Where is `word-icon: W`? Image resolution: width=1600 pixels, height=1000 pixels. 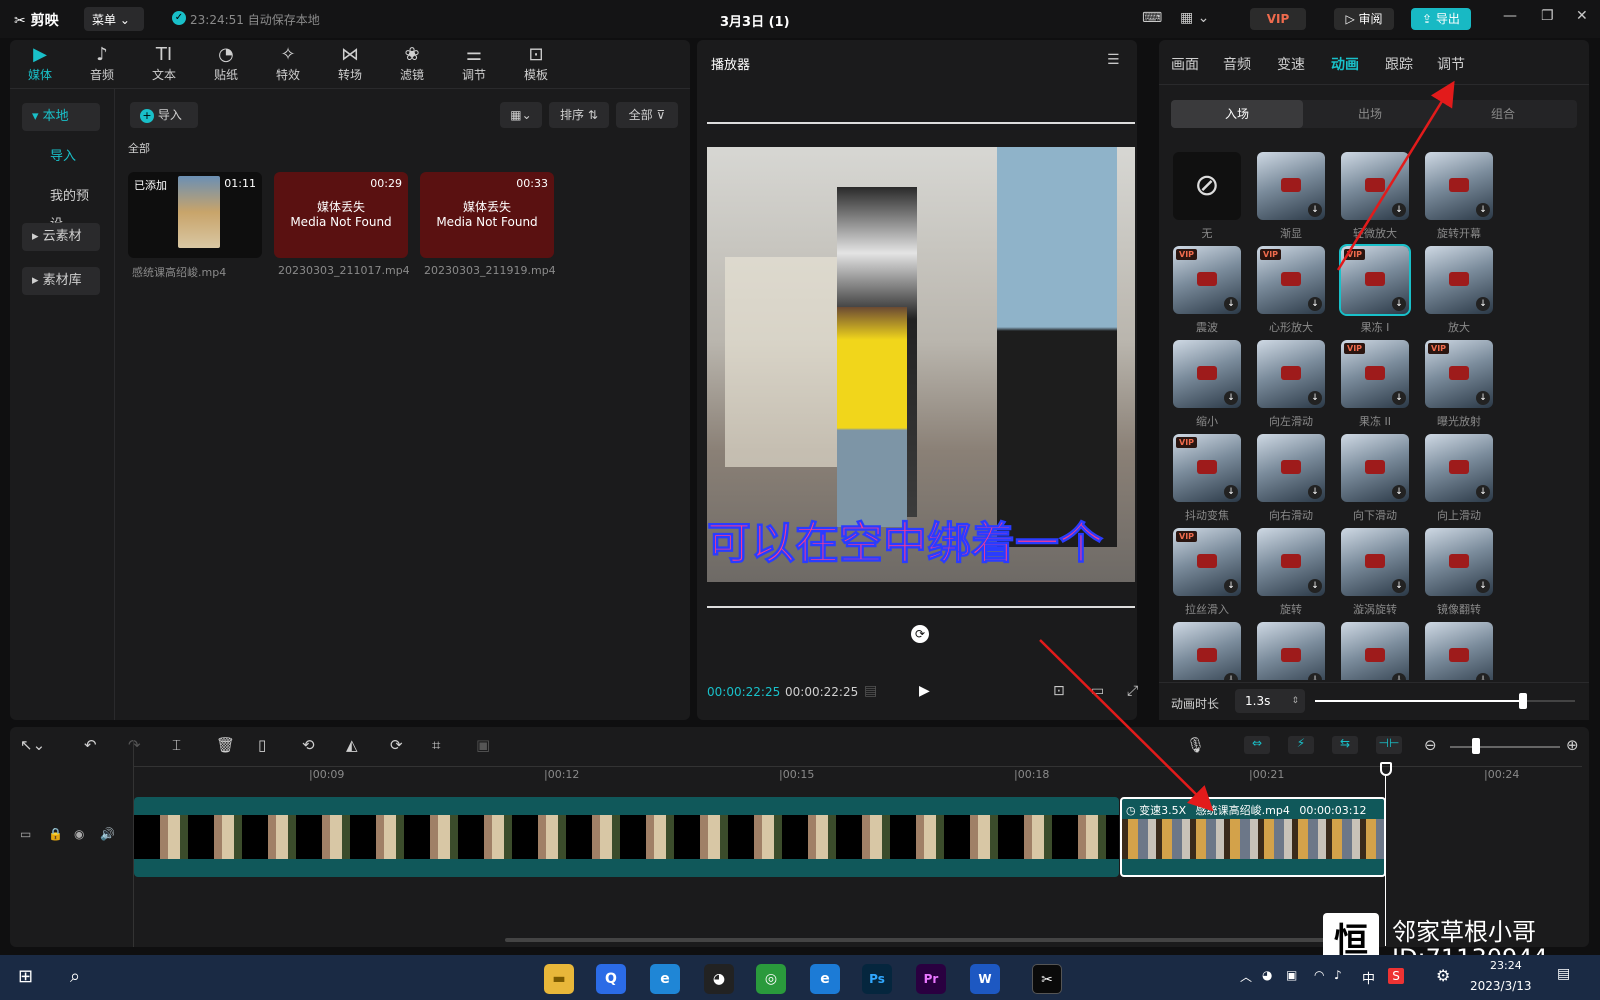 word-icon: W is located at coordinates (985, 979).